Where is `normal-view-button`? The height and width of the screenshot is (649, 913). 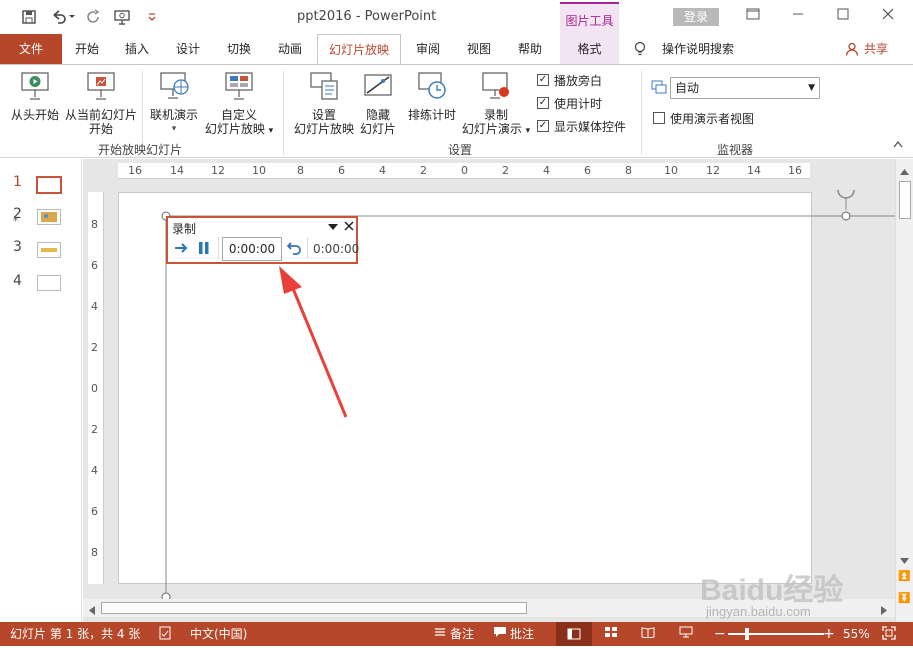
normal-view-button is located at coordinates (574, 634).